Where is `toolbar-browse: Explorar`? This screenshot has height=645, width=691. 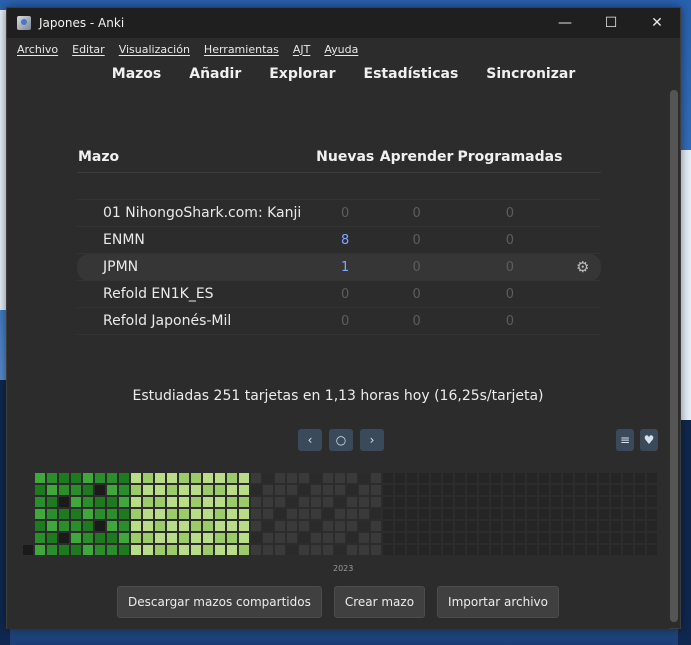 toolbar-browse: Explorar is located at coordinates (302, 74).